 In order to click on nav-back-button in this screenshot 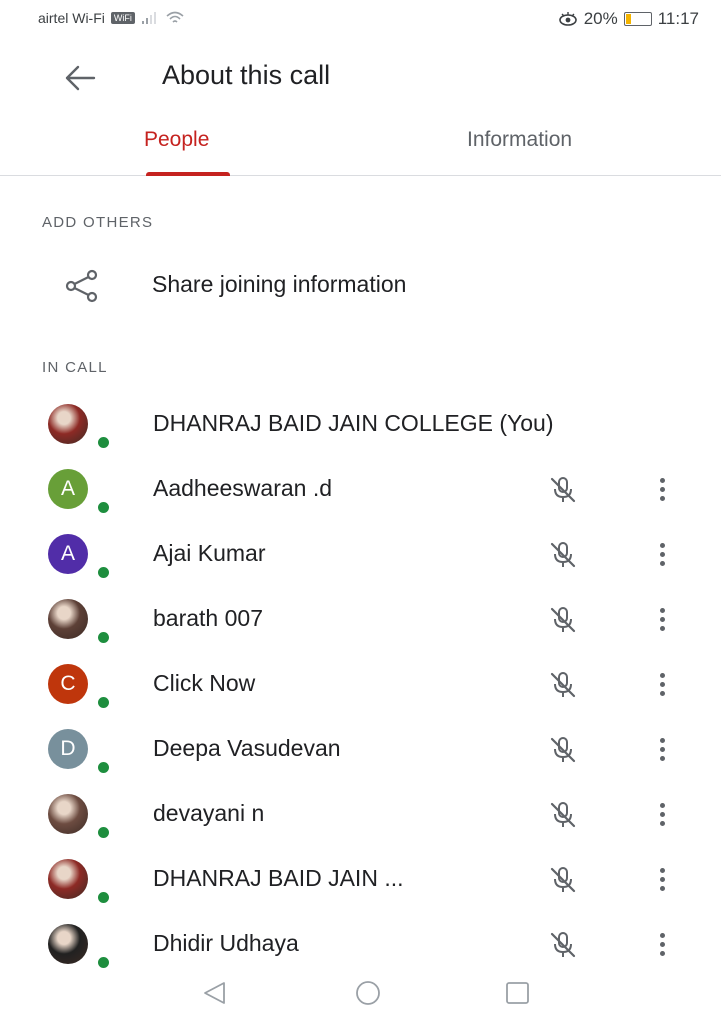, I will do `click(214, 995)`.